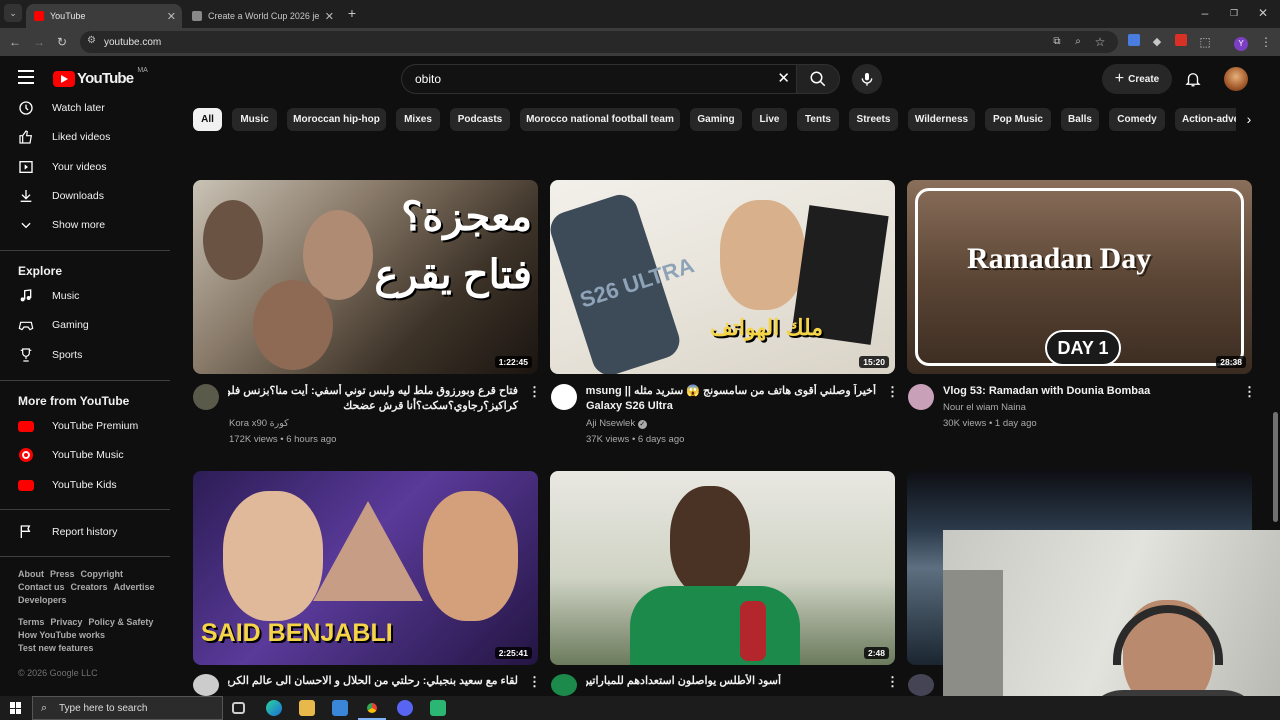  Describe the element at coordinates (61, 635) in the screenshot. I see `footer-link: How YouTube works` at that location.